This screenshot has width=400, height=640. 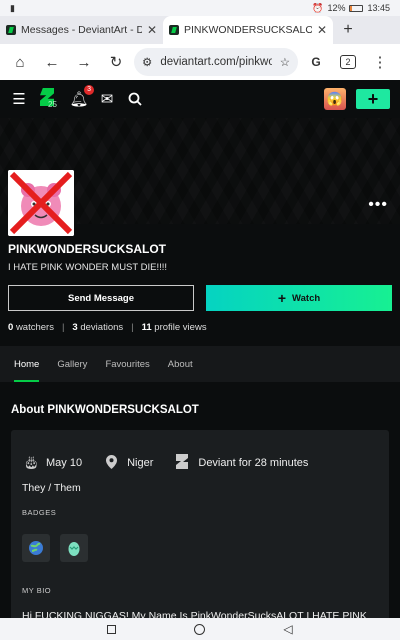 What do you see at coordinates (105, 410) in the screenshot?
I see `about-heading: About PINKWONDERSUCKSALOT` at bounding box center [105, 410].